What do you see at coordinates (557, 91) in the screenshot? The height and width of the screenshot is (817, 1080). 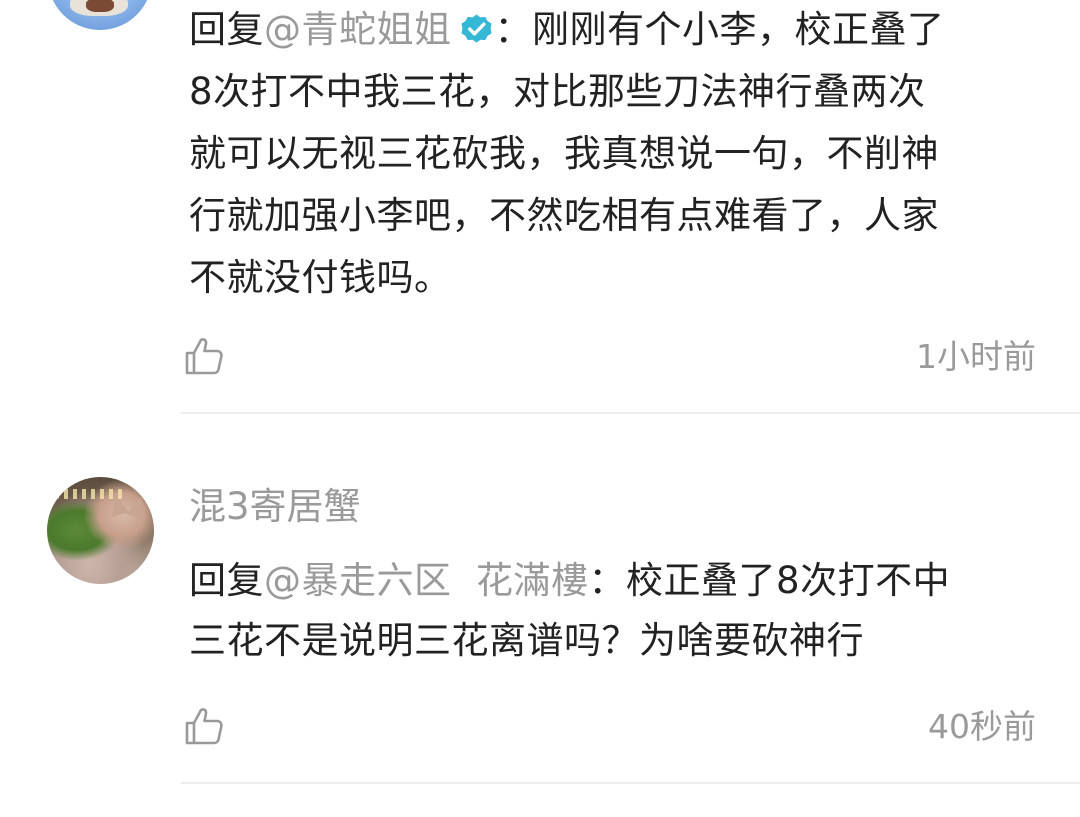 I see `comment-1-line-2: 8次打不中我三花，对比那些刀法神行叠两次` at bounding box center [557, 91].